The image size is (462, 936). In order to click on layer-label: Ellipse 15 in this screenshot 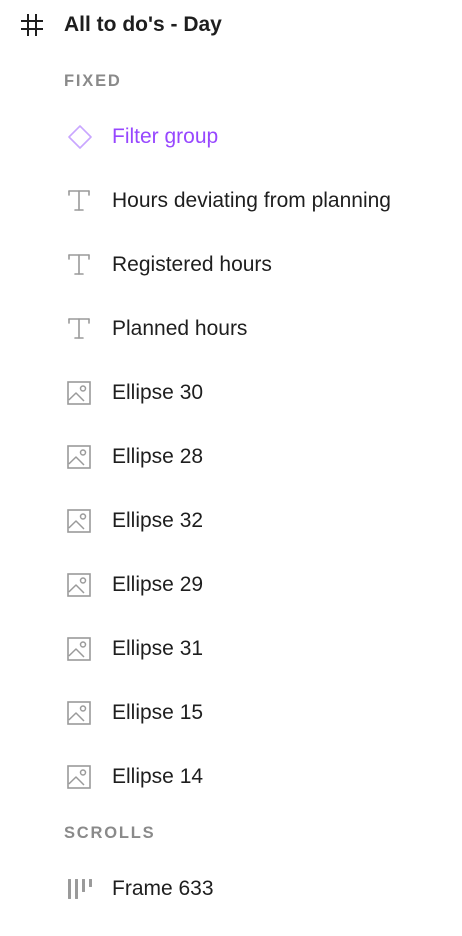, I will do `click(158, 712)`.